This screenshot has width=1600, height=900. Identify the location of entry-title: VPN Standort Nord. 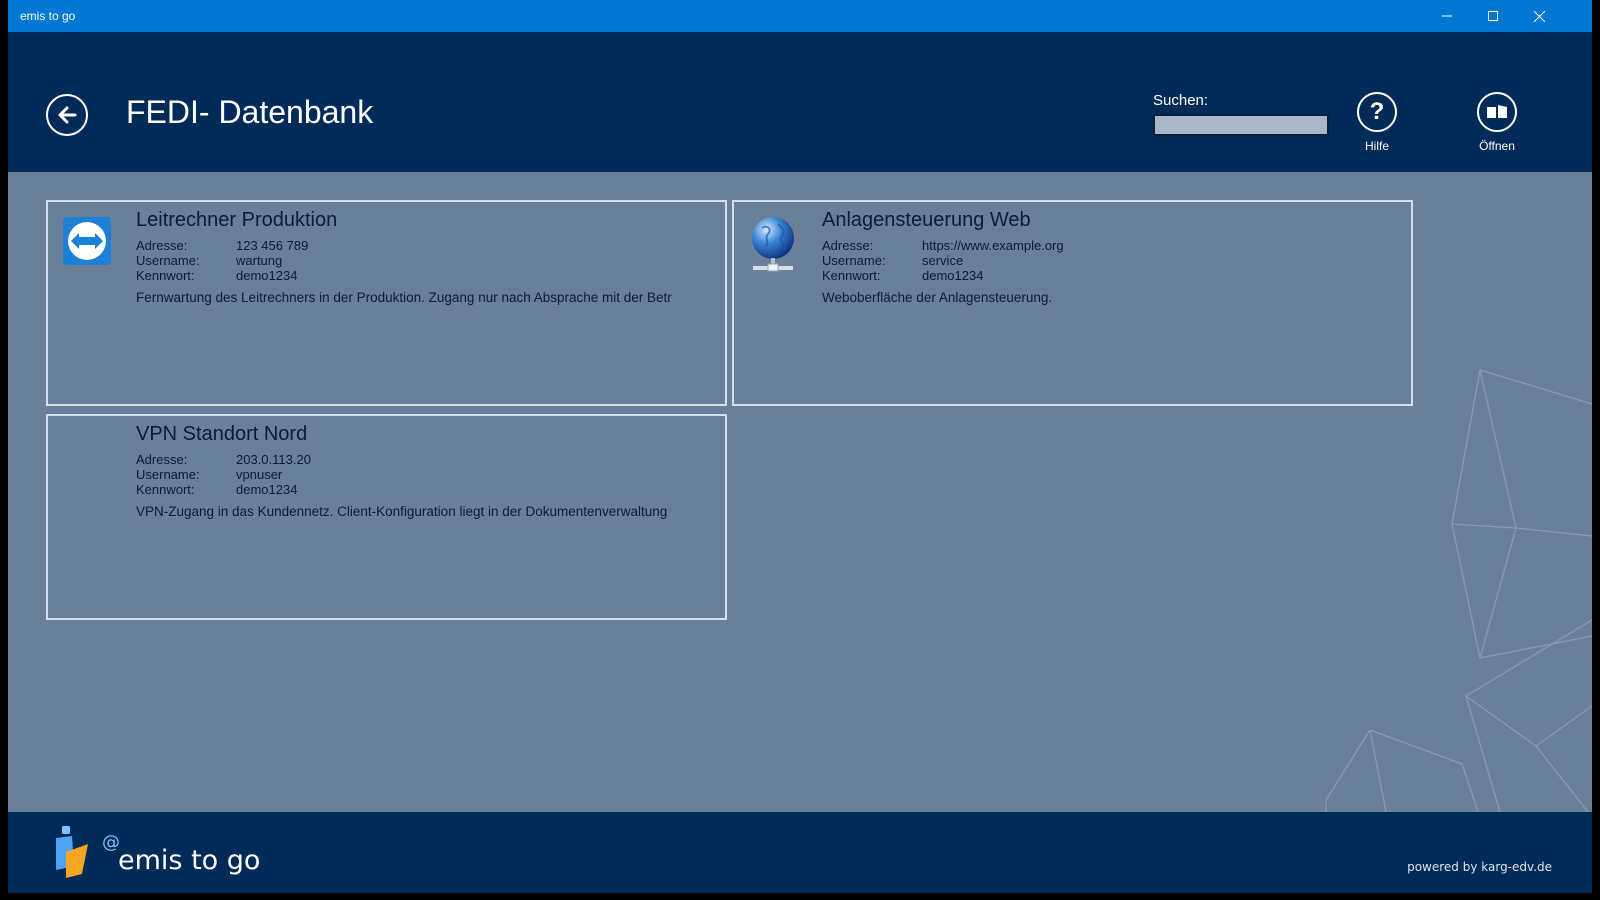
(222, 434).